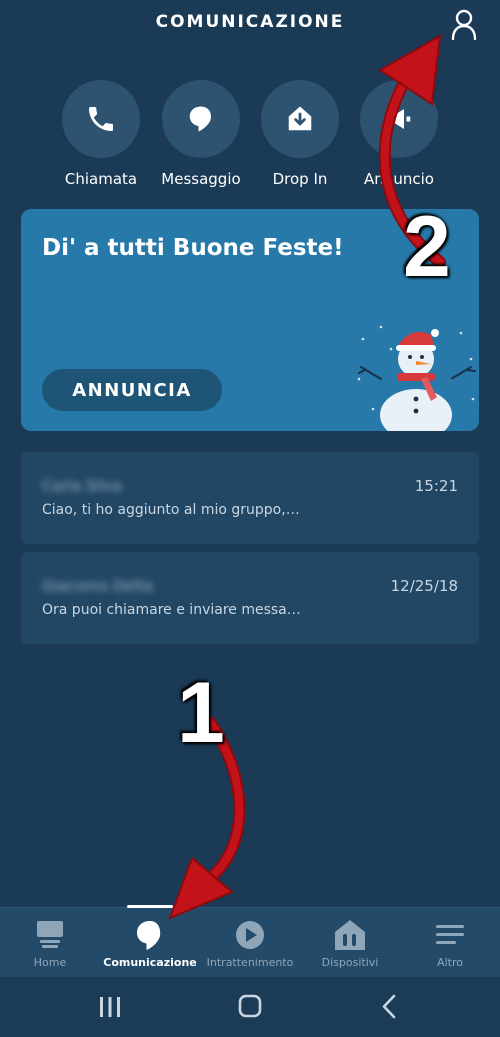 Image resolution: width=500 pixels, height=1037 pixels. What do you see at coordinates (399, 179) in the screenshot?
I see `announce-label: Annuncio` at bounding box center [399, 179].